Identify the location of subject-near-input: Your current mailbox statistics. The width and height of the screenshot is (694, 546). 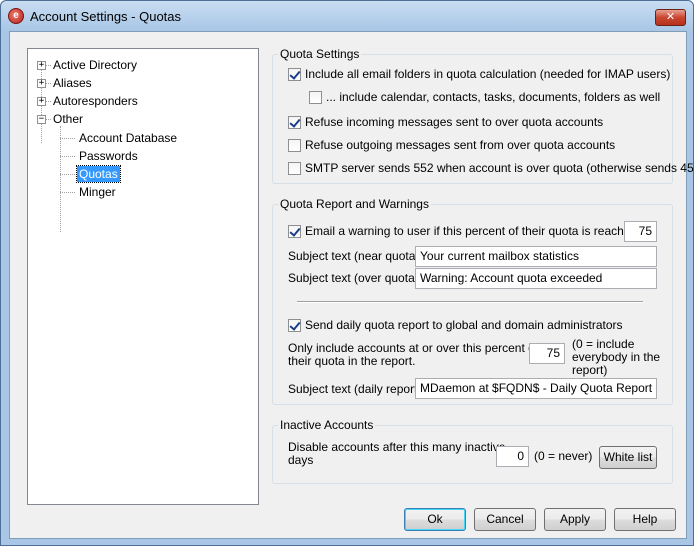
(536, 256).